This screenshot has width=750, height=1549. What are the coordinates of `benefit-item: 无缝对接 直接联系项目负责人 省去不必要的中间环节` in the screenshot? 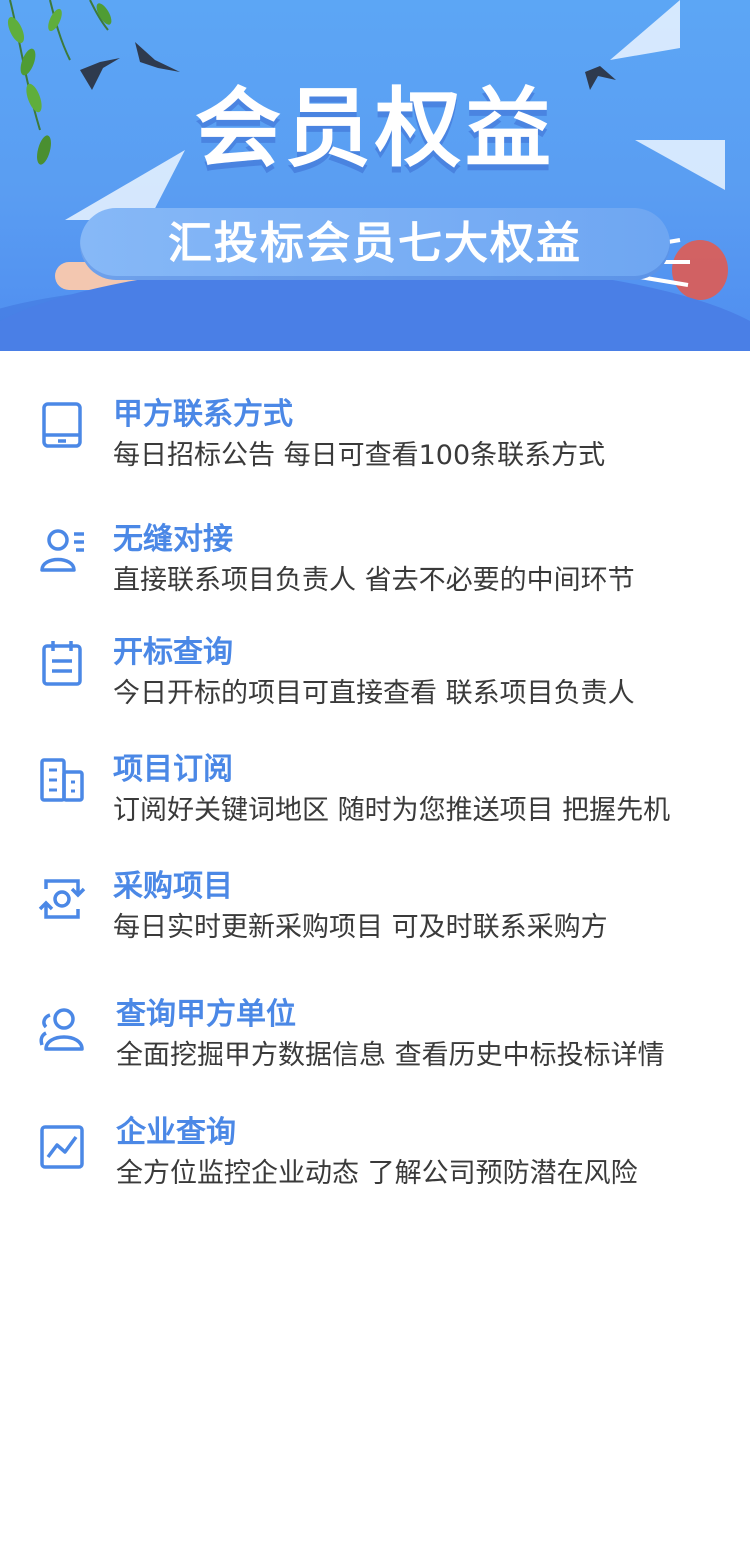 It's located at (375, 559).